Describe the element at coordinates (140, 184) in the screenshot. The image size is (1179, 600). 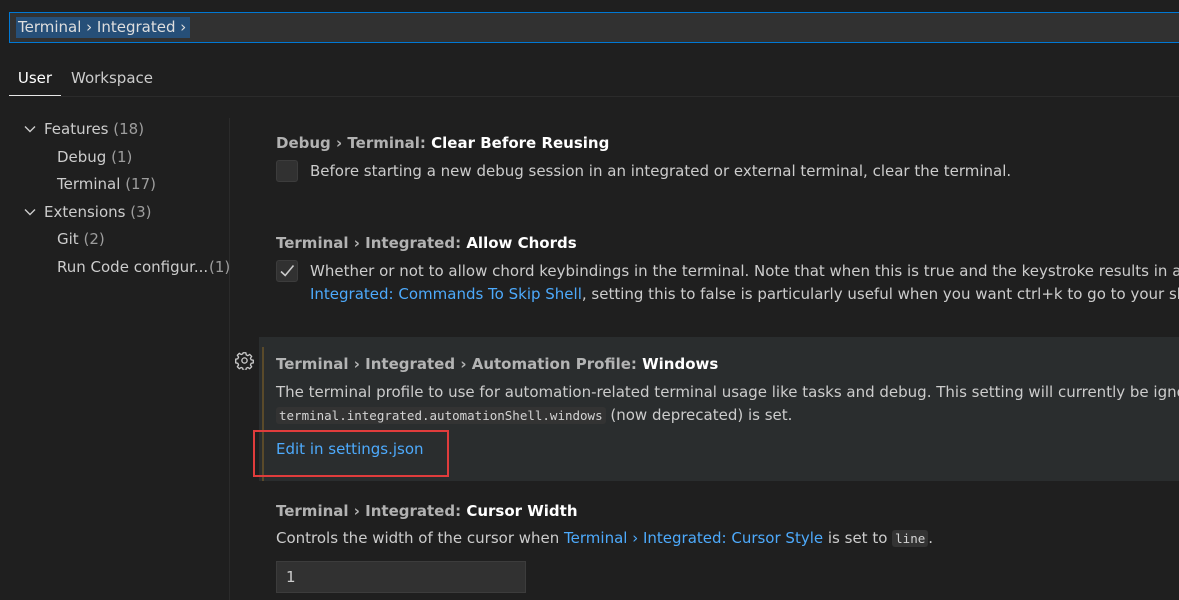
I see `toc-count: (17)` at that location.